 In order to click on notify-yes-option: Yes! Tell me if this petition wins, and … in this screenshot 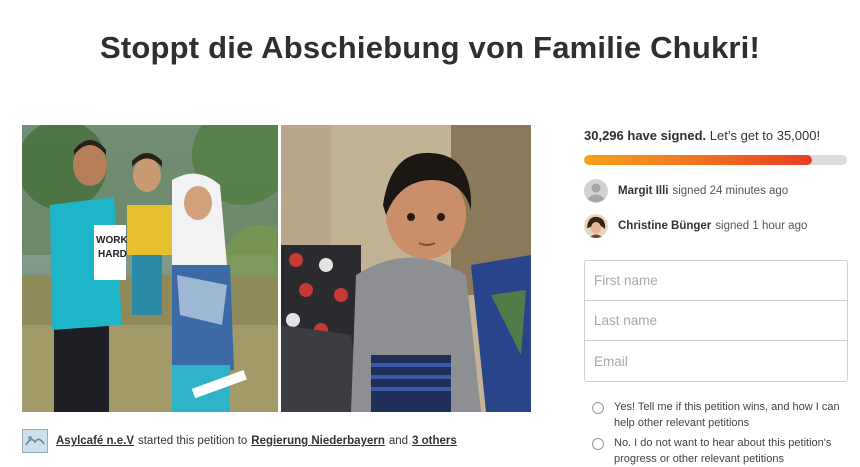, I will do `click(720, 415)`.